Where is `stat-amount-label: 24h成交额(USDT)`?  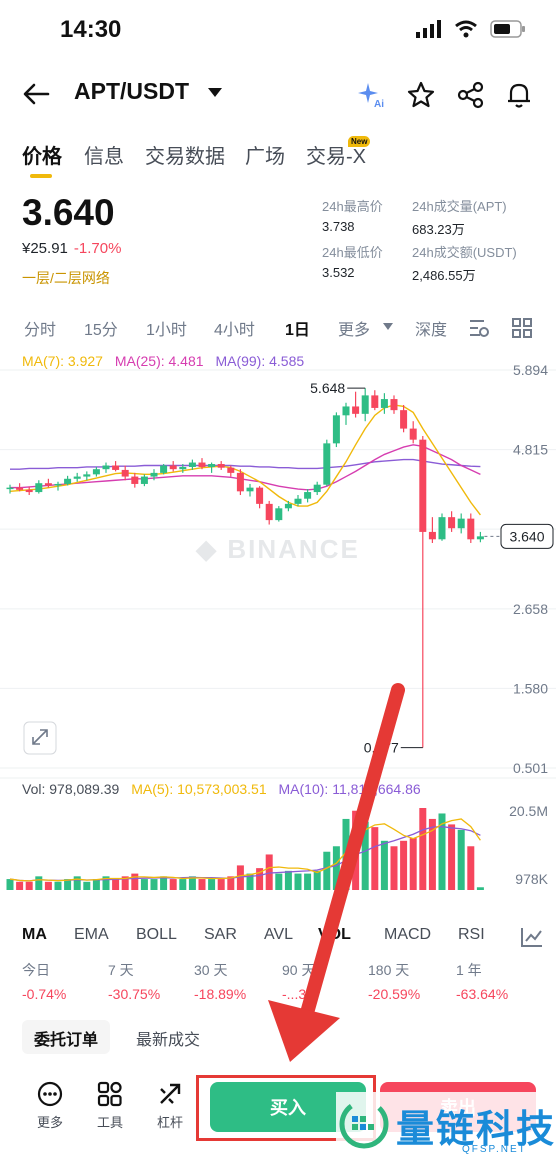 stat-amount-label: 24h成交额(USDT) is located at coordinates (464, 252).